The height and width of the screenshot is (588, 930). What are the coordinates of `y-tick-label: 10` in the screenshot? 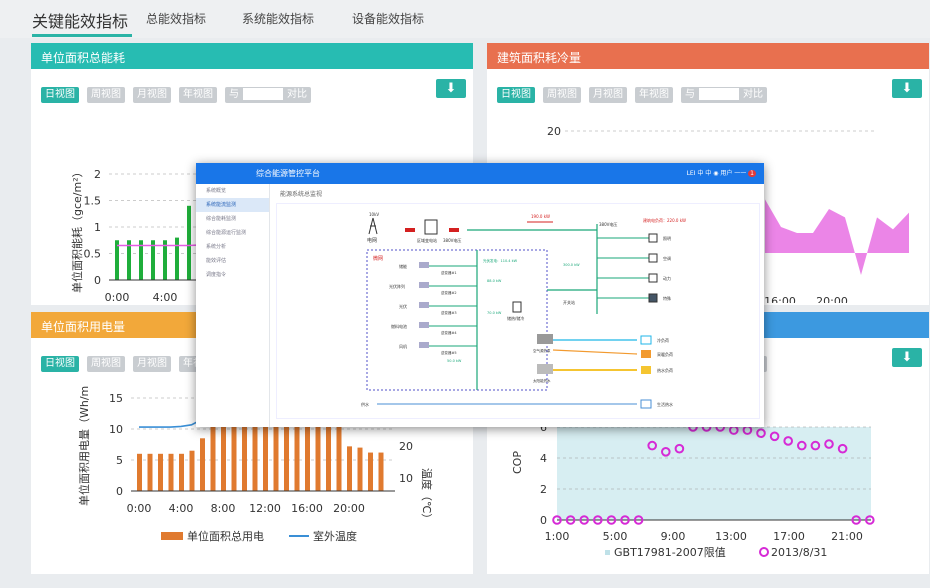 It's located at (116, 429).